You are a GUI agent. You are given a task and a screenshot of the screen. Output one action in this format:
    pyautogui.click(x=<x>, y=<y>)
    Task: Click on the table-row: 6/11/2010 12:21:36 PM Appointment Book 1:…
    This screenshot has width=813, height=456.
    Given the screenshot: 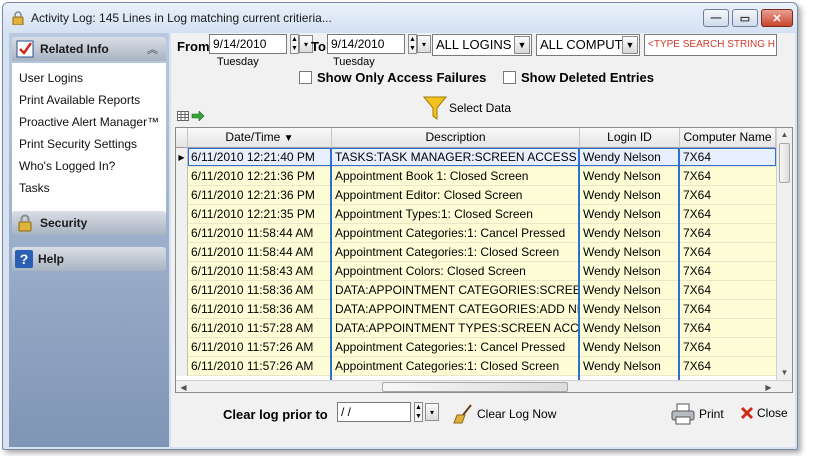 What is the action you would take?
    pyautogui.click(x=476, y=176)
    